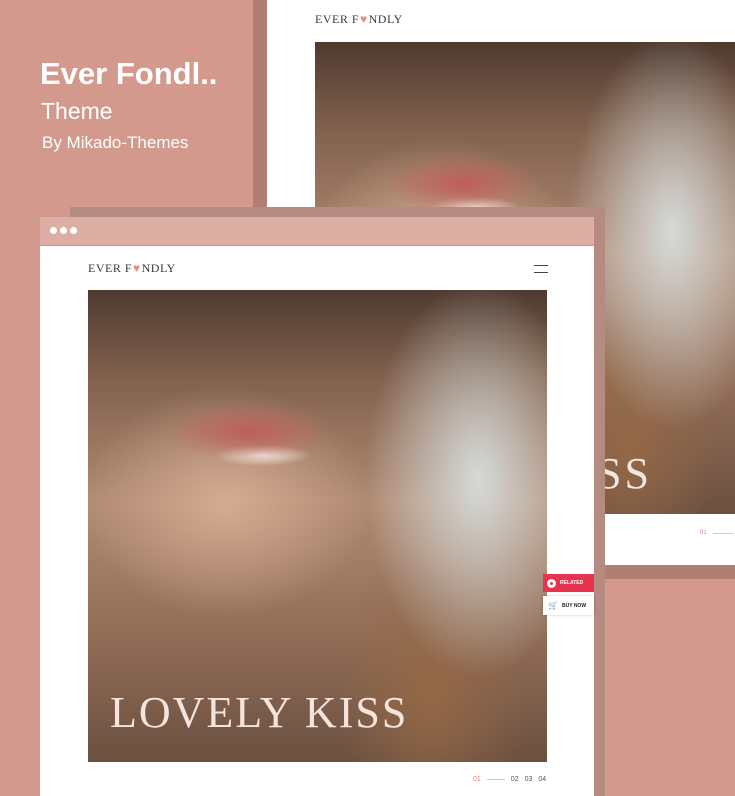 The image size is (735, 796). I want to click on product-subtitle: Theme, so click(77, 111).